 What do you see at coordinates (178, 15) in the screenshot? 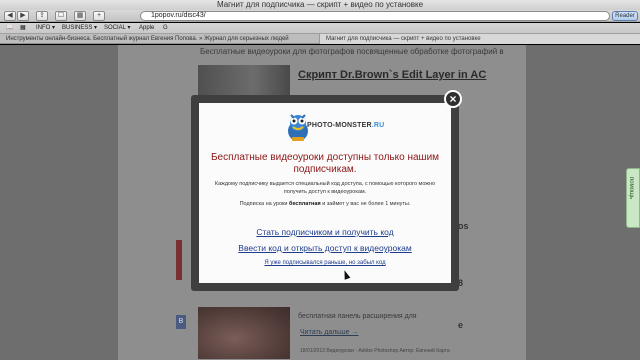
I see `url-text: 1popov.ru/disc43/` at bounding box center [178, 15].